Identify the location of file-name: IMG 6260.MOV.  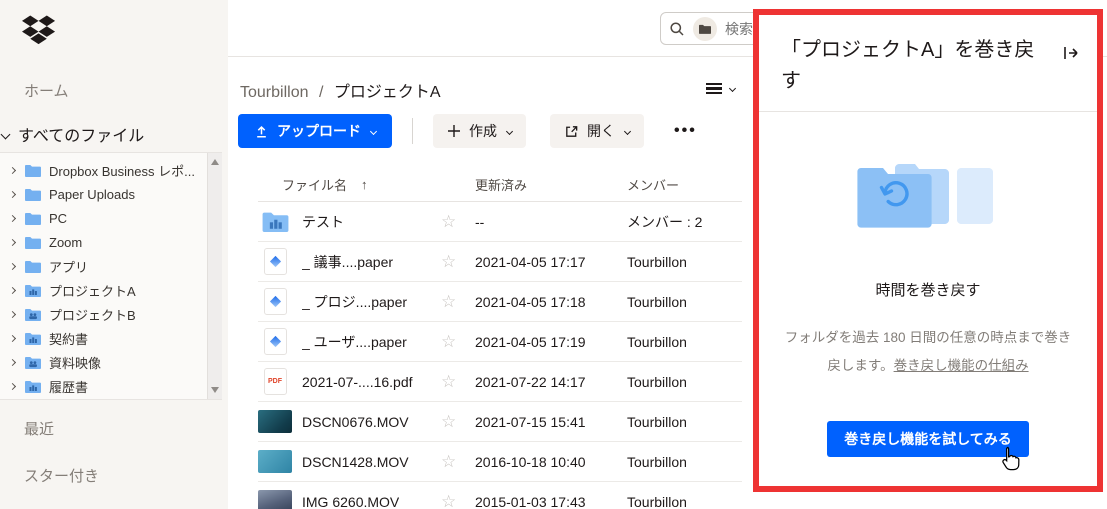
(350, 501).